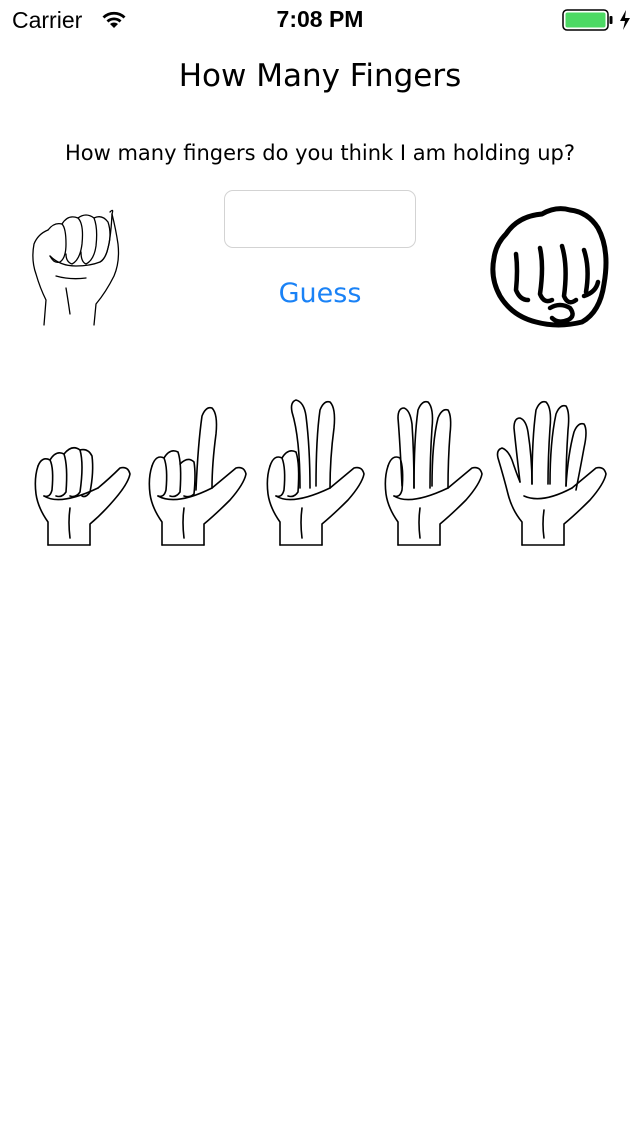  Describe the element at coordinates (625, 20) in the screenshot. I see `charging-bolt-icon` at that location.